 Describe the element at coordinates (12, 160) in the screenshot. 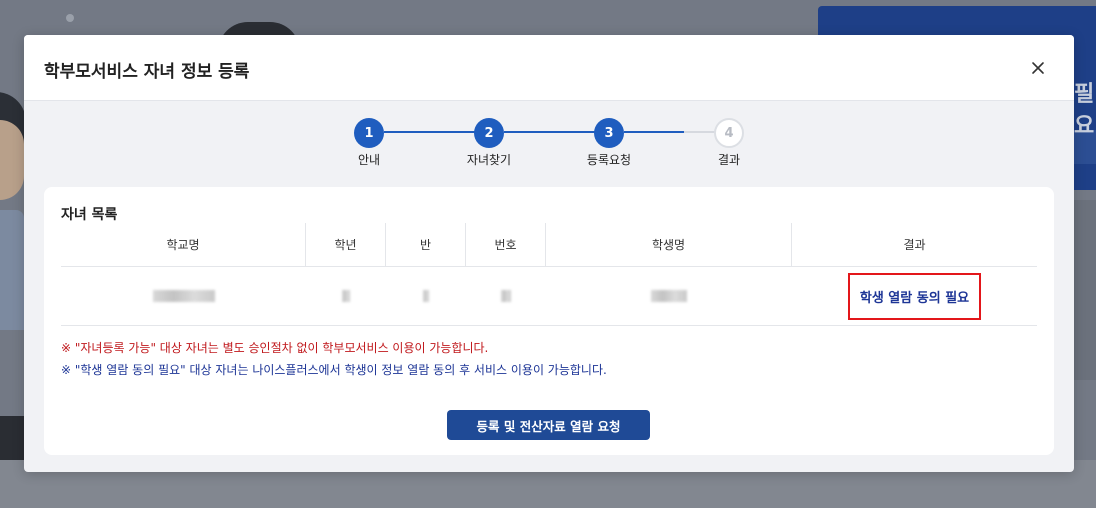

I see `background-illustration-face` at that location.